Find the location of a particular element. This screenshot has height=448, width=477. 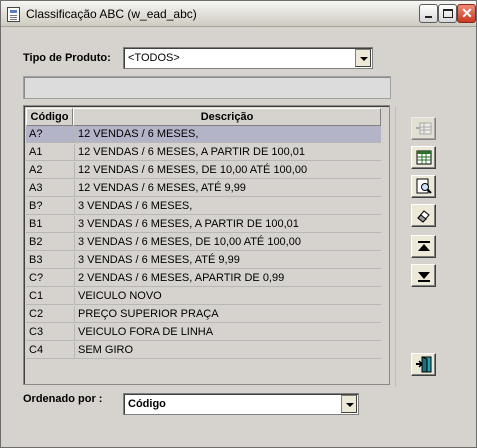

table-row: C? 2 VENDAS / 6 MESES, APARTIR DE 0,99 is located at coordinates (203, 278).